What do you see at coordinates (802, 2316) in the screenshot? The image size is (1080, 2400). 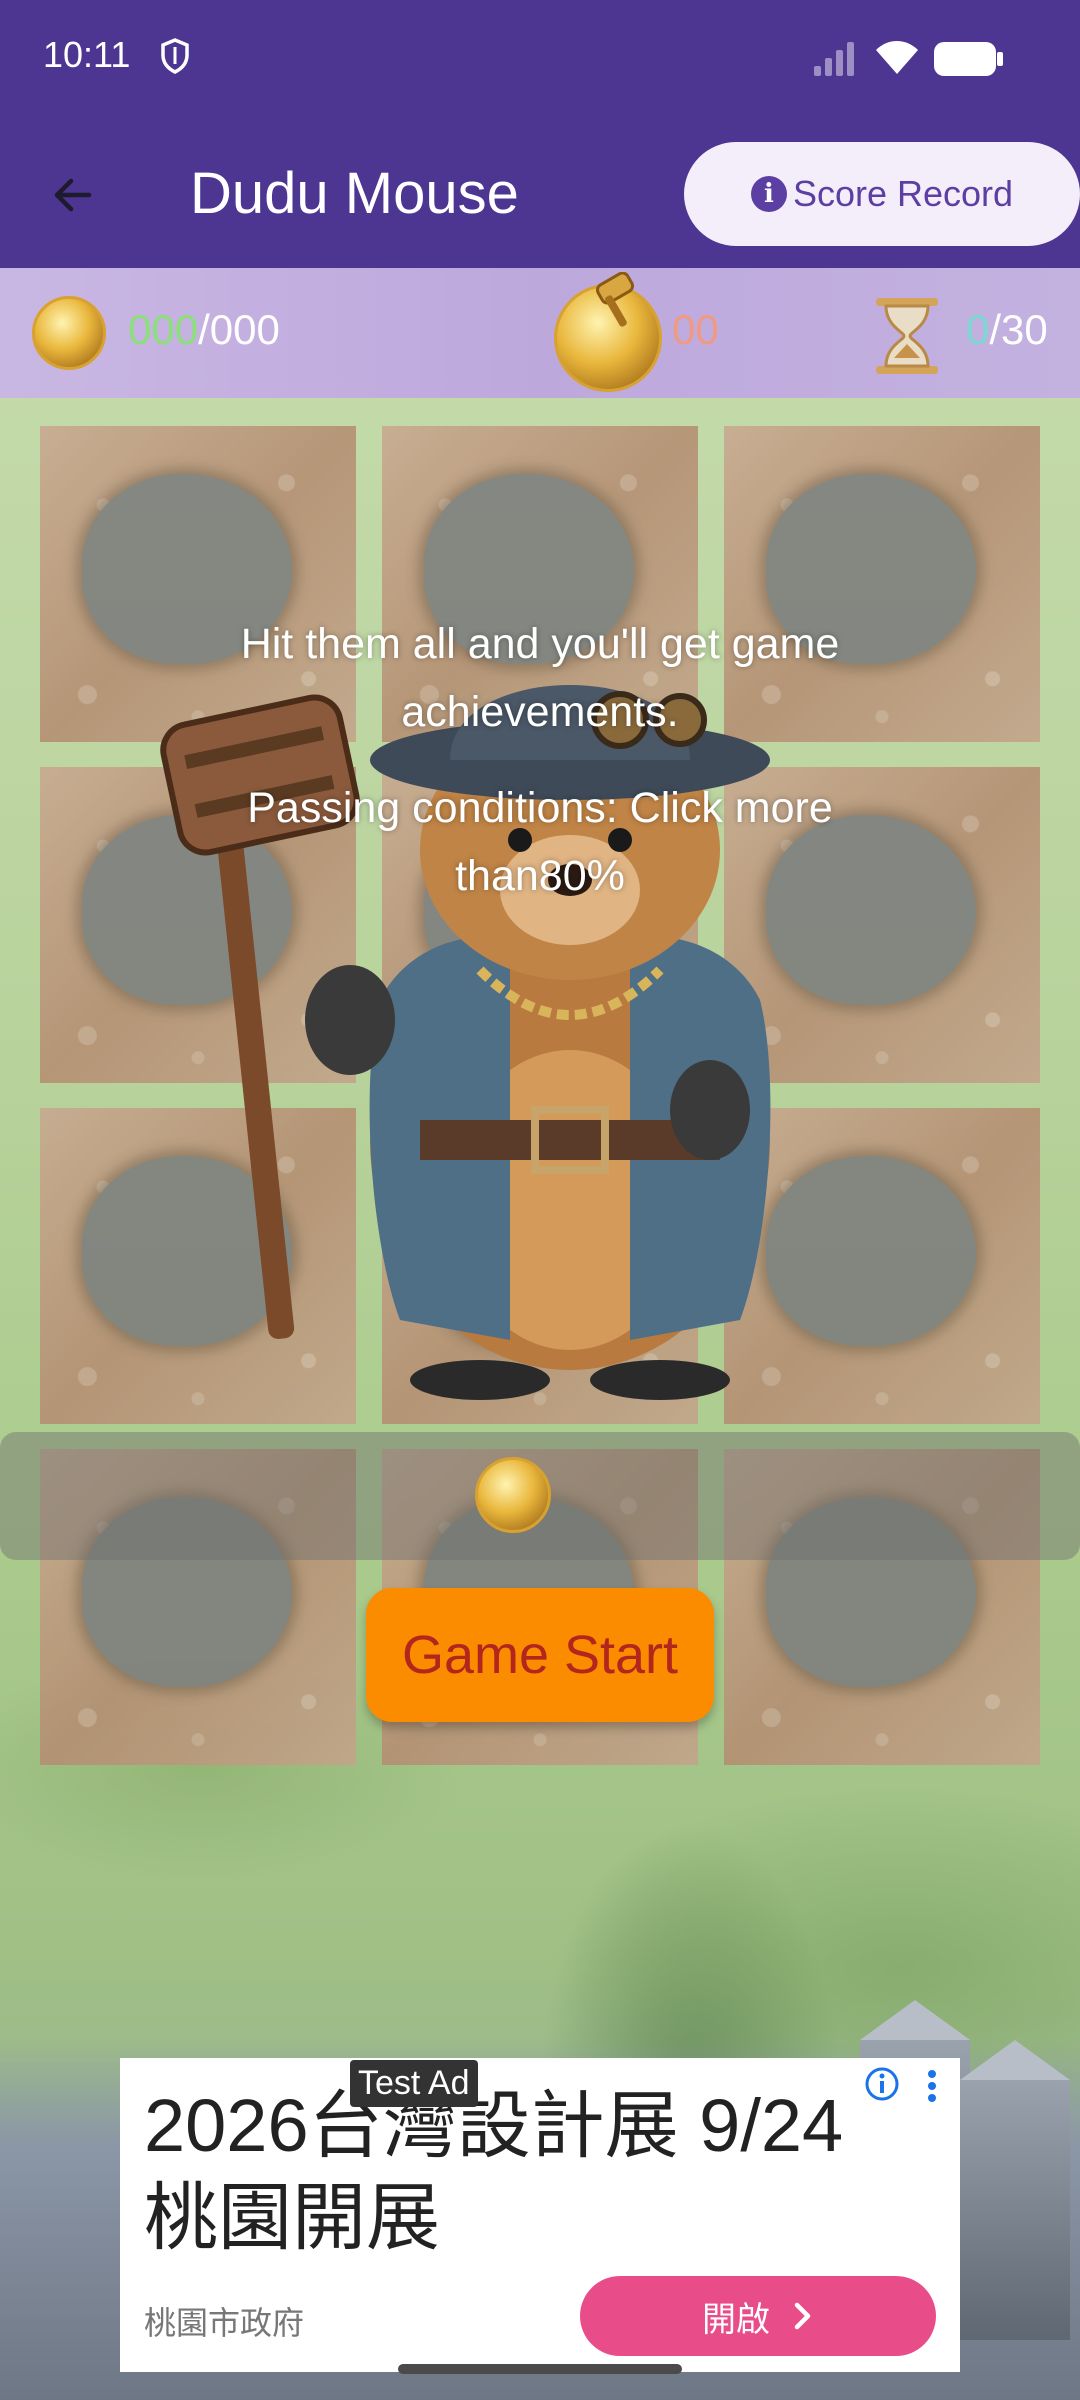 I see `chevron-right-icon` at bounding box center [802, 2316].